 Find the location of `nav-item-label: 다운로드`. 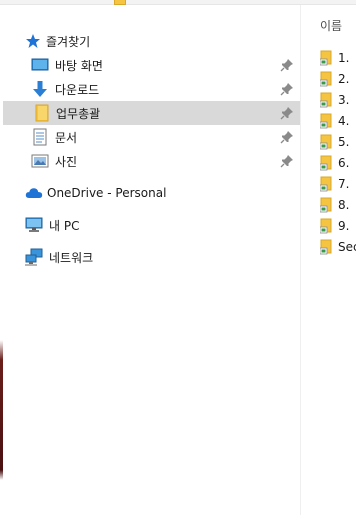

nav-item-label: 다운로드 is located at coordinates (77, 89).